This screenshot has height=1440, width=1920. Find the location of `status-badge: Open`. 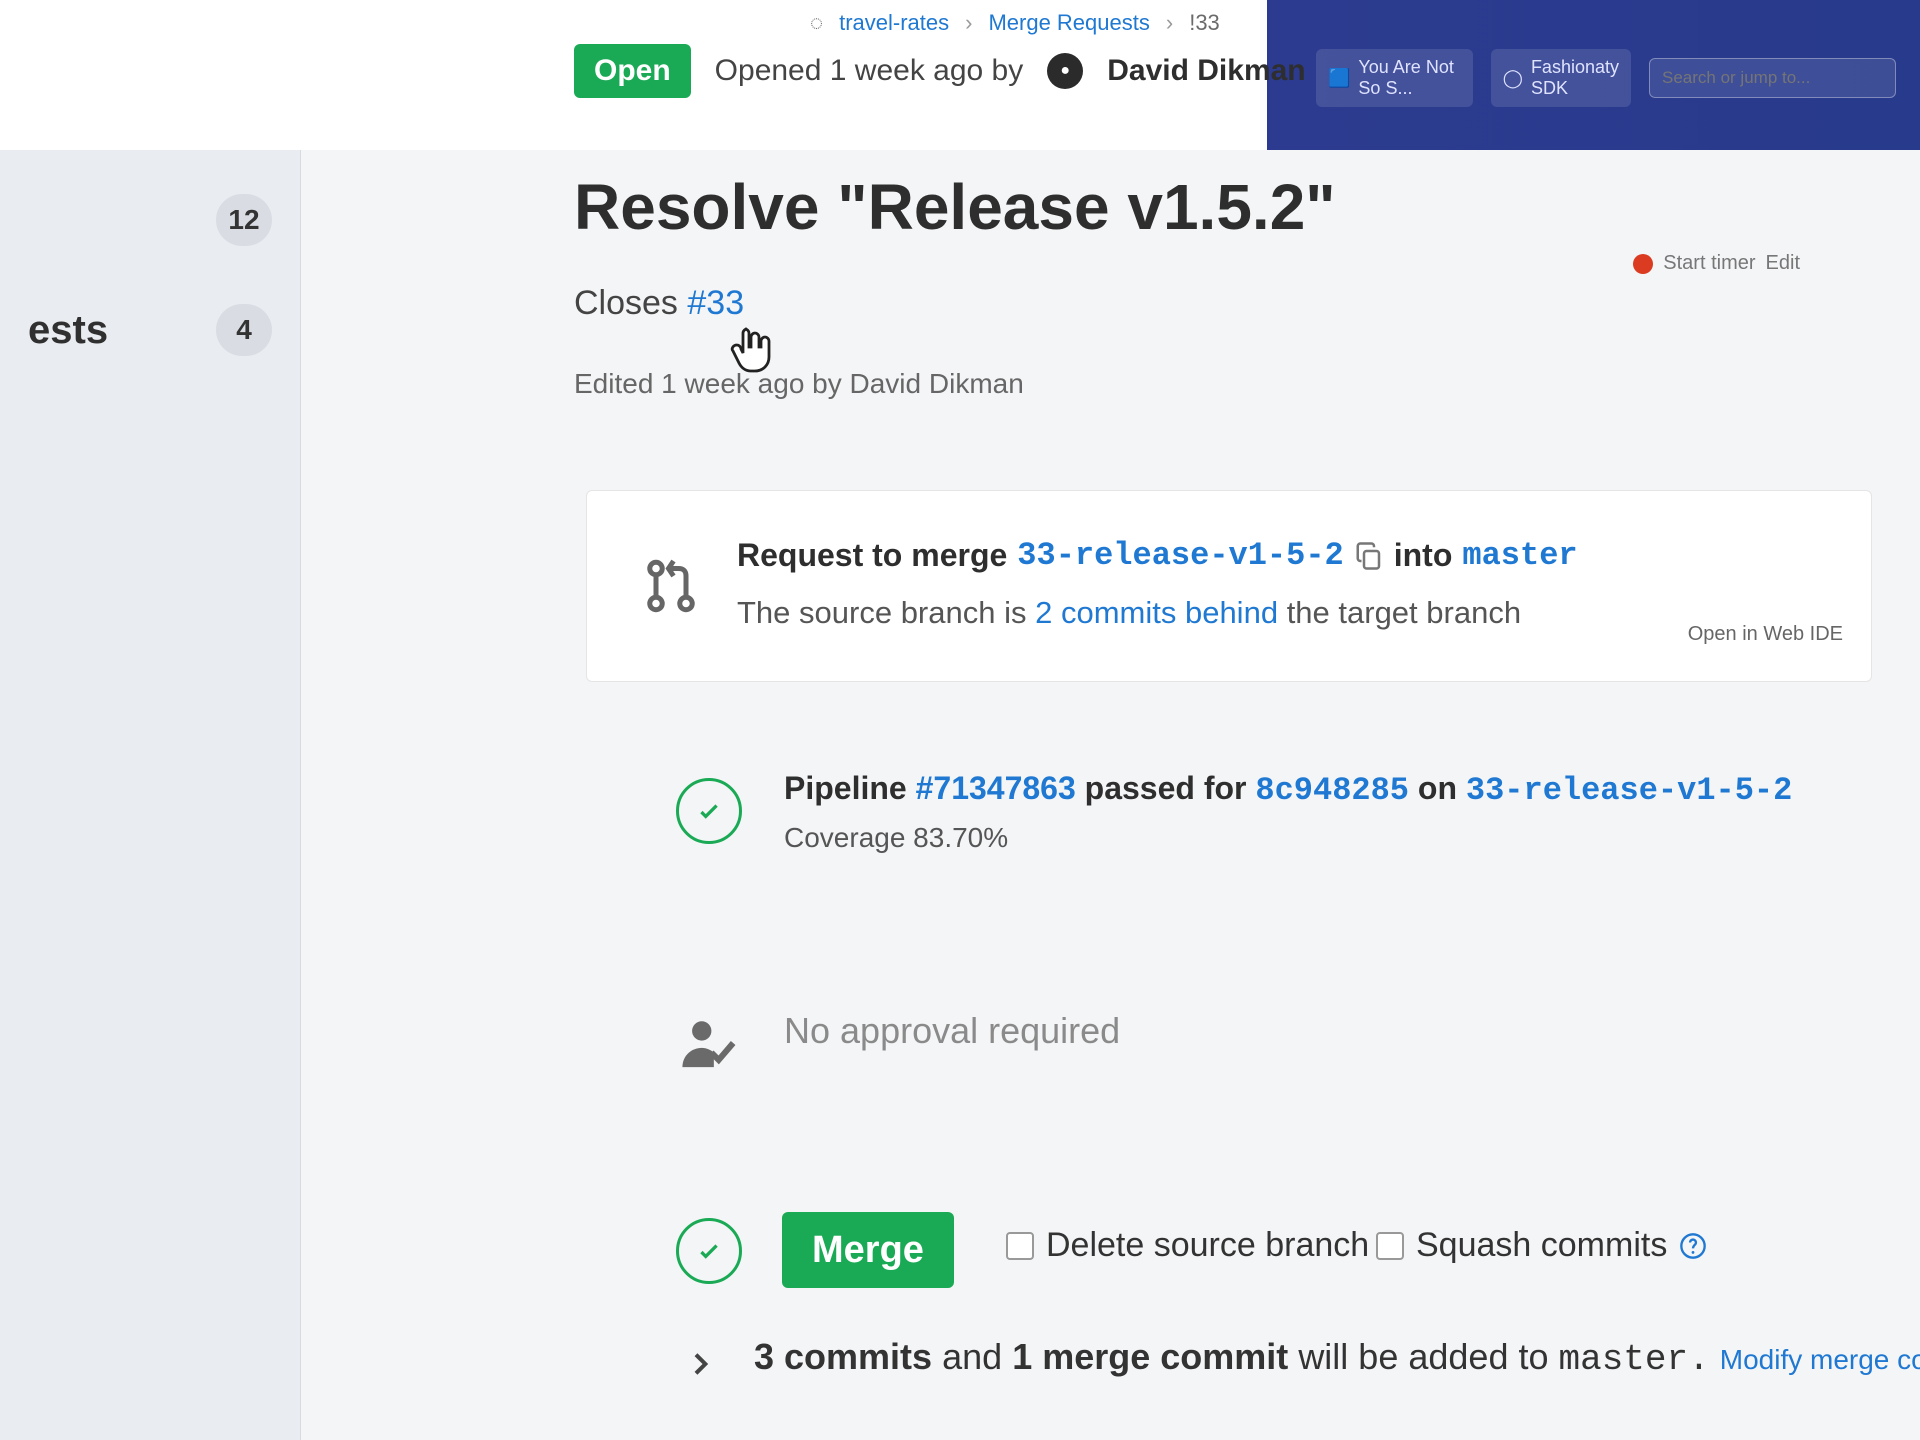

status-badge: Open is located at coordinates (632, 71).